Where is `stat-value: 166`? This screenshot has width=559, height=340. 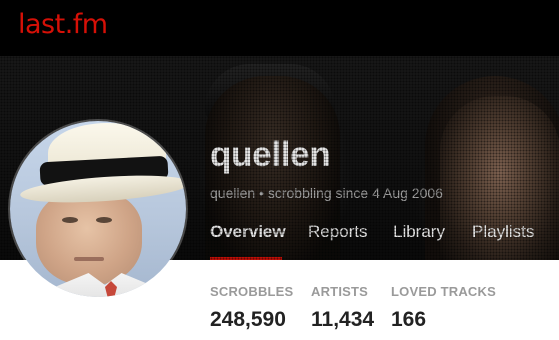
stat-value: 166 is located at coordinates (443, 320).